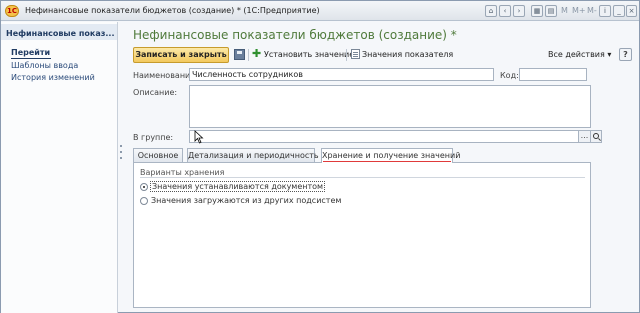  Describe the element at coordinates (631, 11) in the screenshot. I see `close-icon: ×` at that location.